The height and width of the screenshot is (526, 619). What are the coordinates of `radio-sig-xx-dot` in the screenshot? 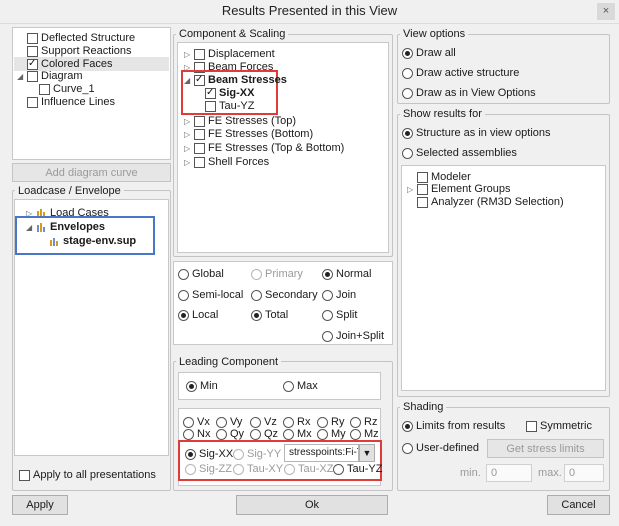 It's located at (190, 454).